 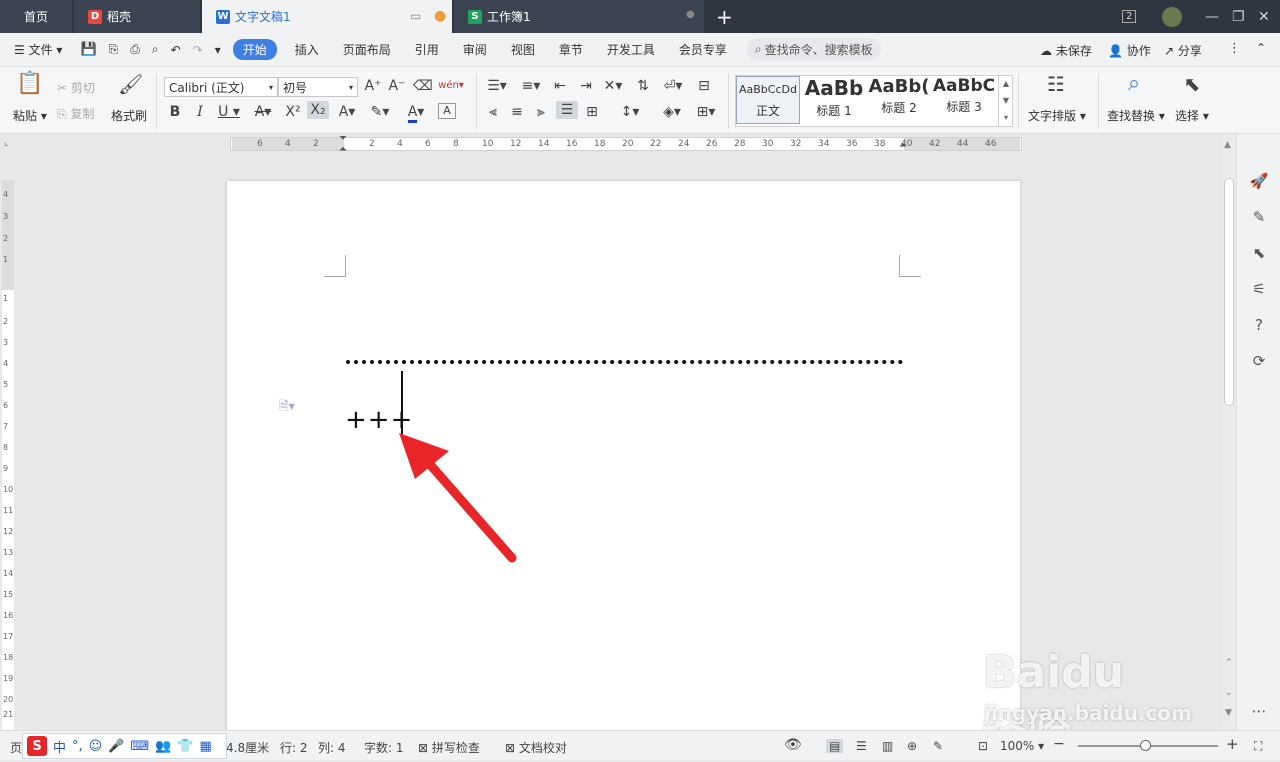 What do you see at coordinates (475, 49) in the screenshot?
I see `menu-review: 审阅` at bounding box center [475, 49].